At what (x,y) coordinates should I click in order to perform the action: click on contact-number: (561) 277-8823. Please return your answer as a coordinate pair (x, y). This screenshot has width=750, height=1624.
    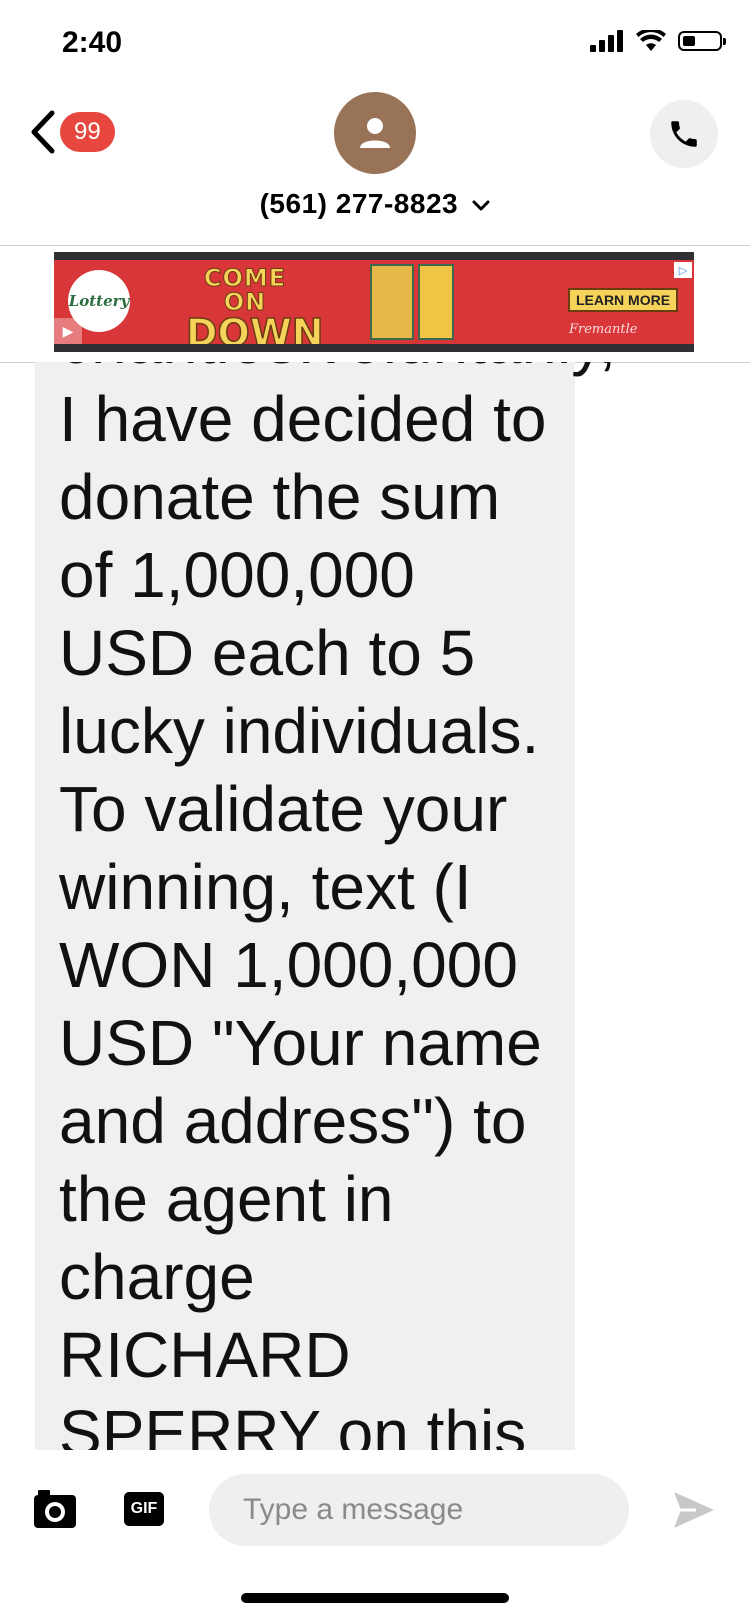
    Looking at the image, I should click on (359, 203).